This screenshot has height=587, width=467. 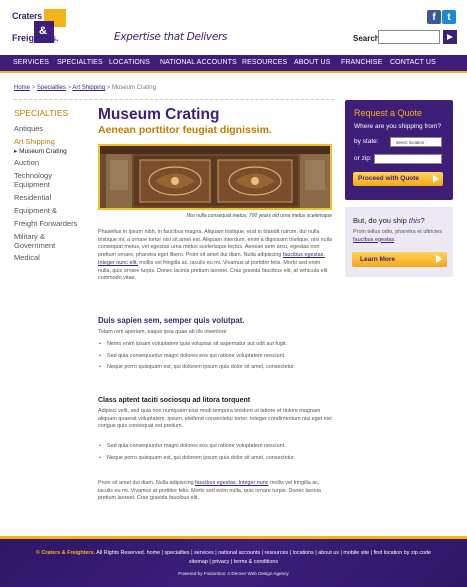 What do you see at coordinates (44, 241) in the screenshot?
I see `sidebar-item-military-government: Military & Government` at bounding box center [44, 241].